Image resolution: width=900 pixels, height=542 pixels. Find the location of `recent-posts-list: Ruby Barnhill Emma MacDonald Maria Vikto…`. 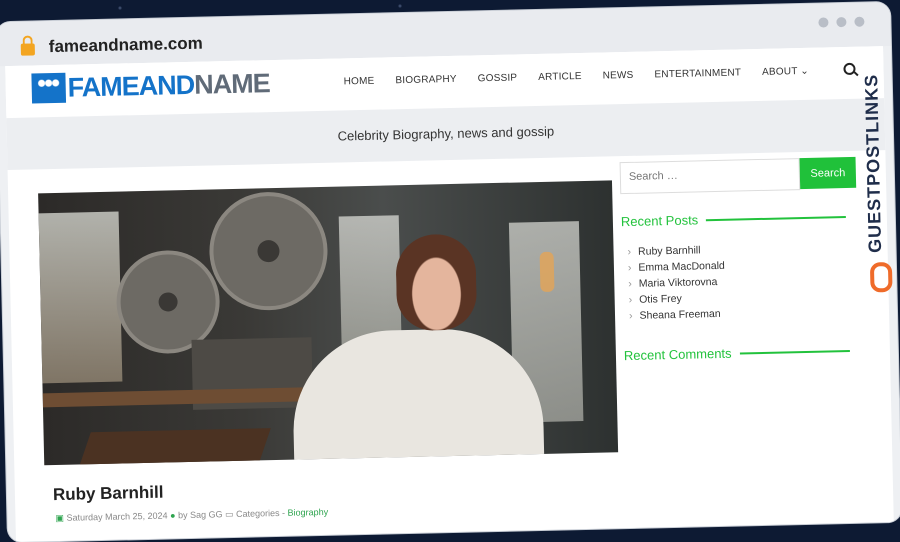

recent-posts-list: Ruby Barnhill Emma MacDonald Maria Vikto… is located at coordinates (676, 285).